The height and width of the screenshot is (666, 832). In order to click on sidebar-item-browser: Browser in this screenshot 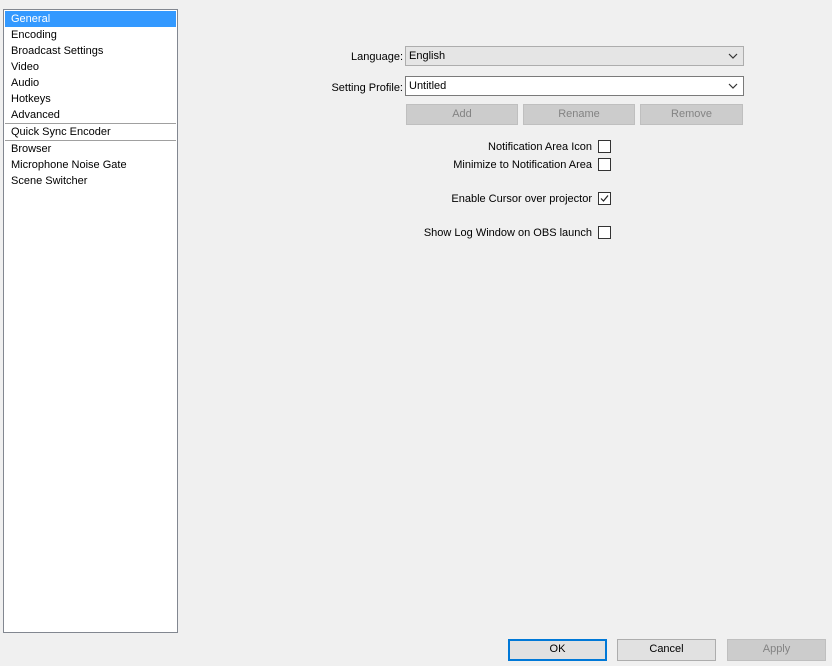, I will do `click(90, 149)`.